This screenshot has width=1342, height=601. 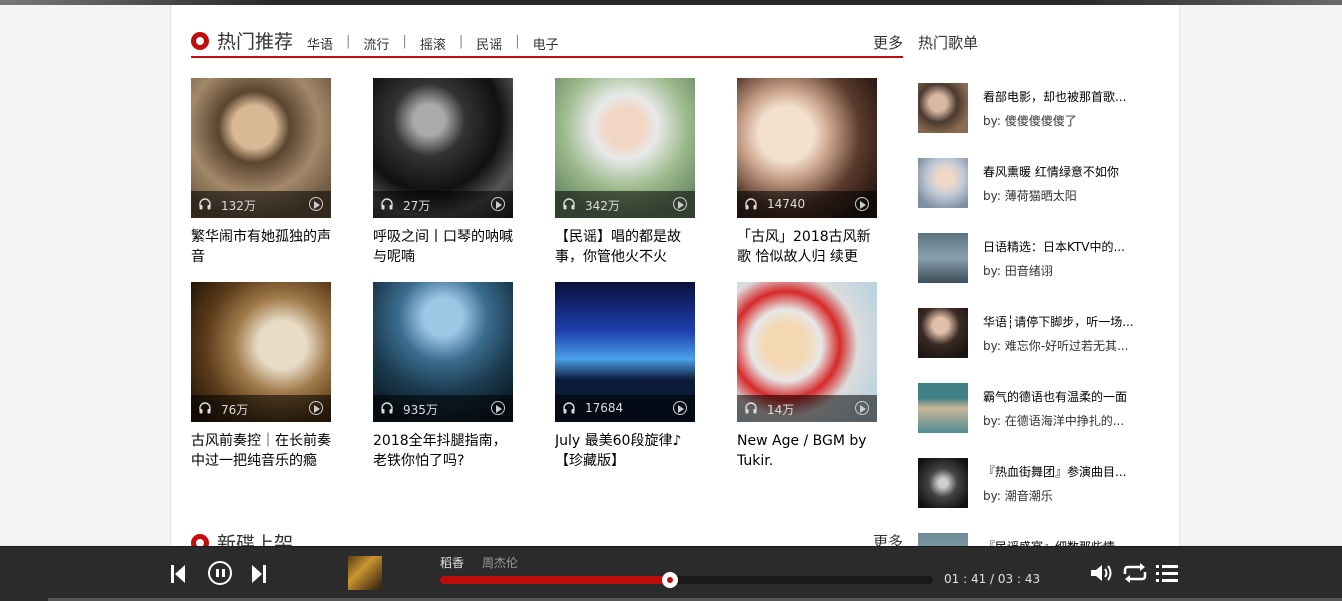 I want to click on playlist-cover: 935万, so click(x=443, y=352).